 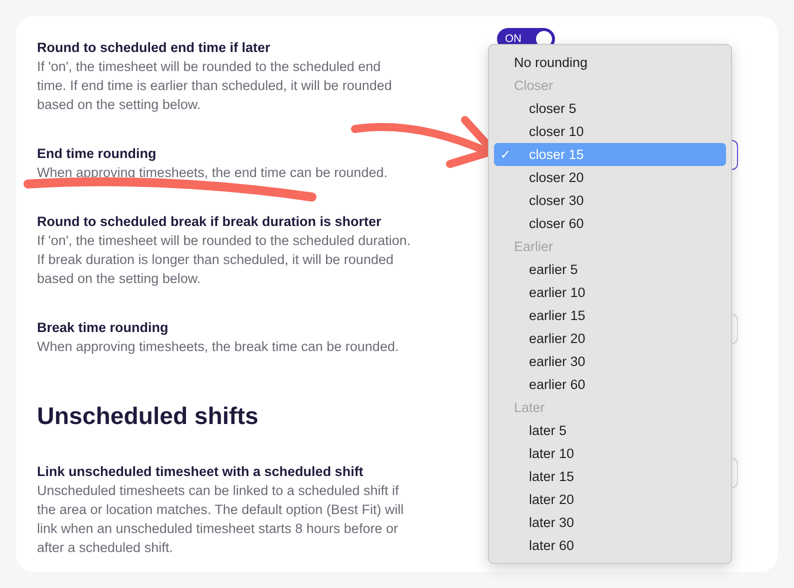 I want to click on setting-title: Round to scheduled end time if later, so click(x=154, y=48).